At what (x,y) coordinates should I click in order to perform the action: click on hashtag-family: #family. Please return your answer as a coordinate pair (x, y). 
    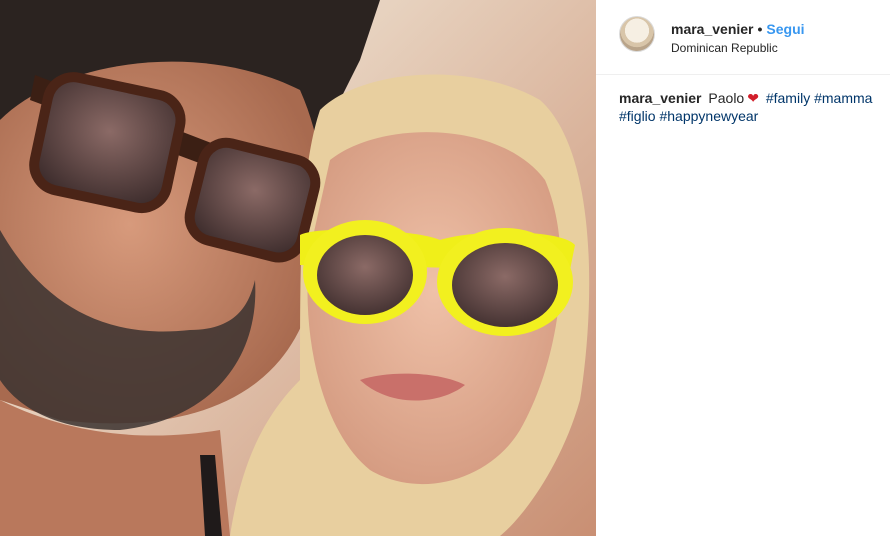
    Looking at the image, I should click on (788, 98).